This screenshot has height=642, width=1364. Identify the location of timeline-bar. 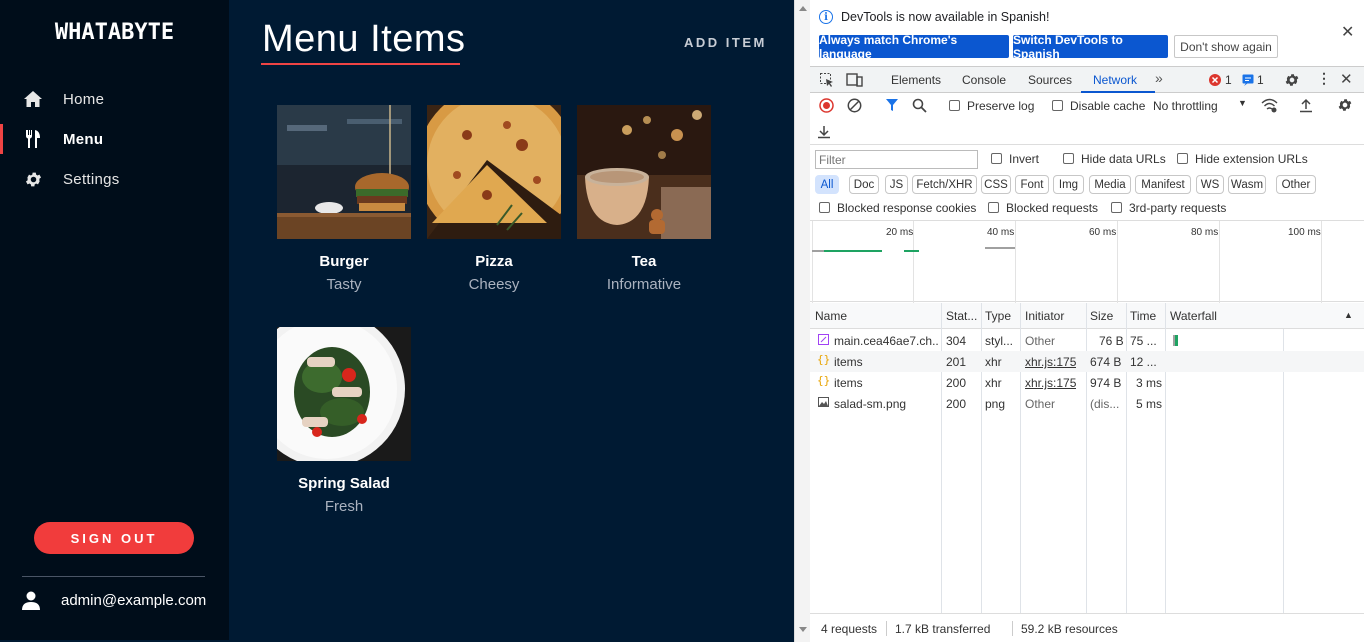
(818, 251).